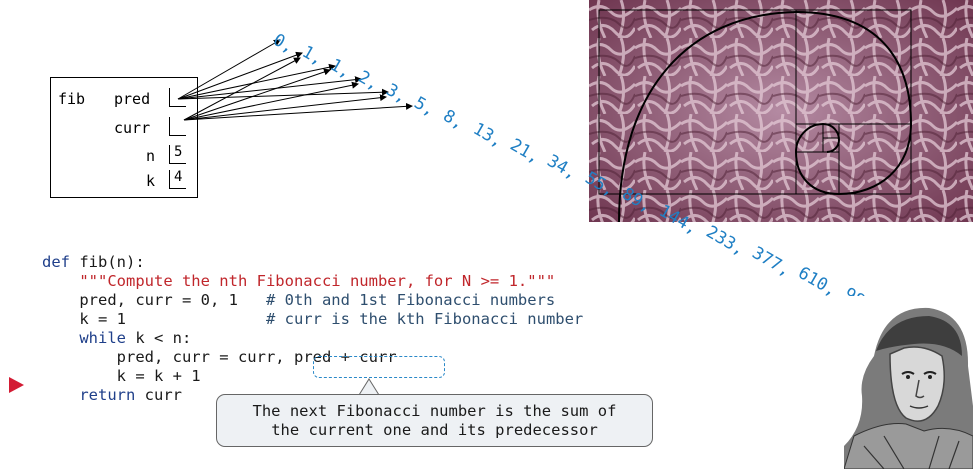  I want to click on code-line-1: def fib(n):, so click(93, 262).